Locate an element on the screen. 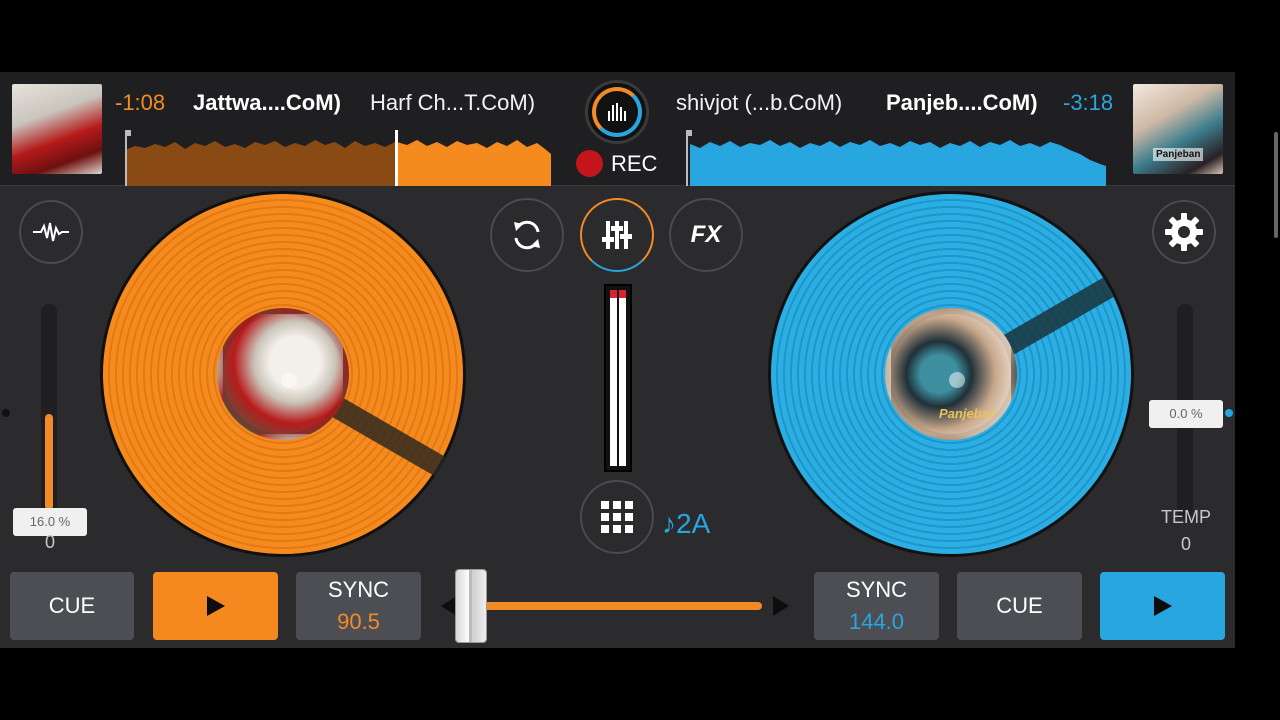  deck-b-play-button is located at coordinates (1162, 606).